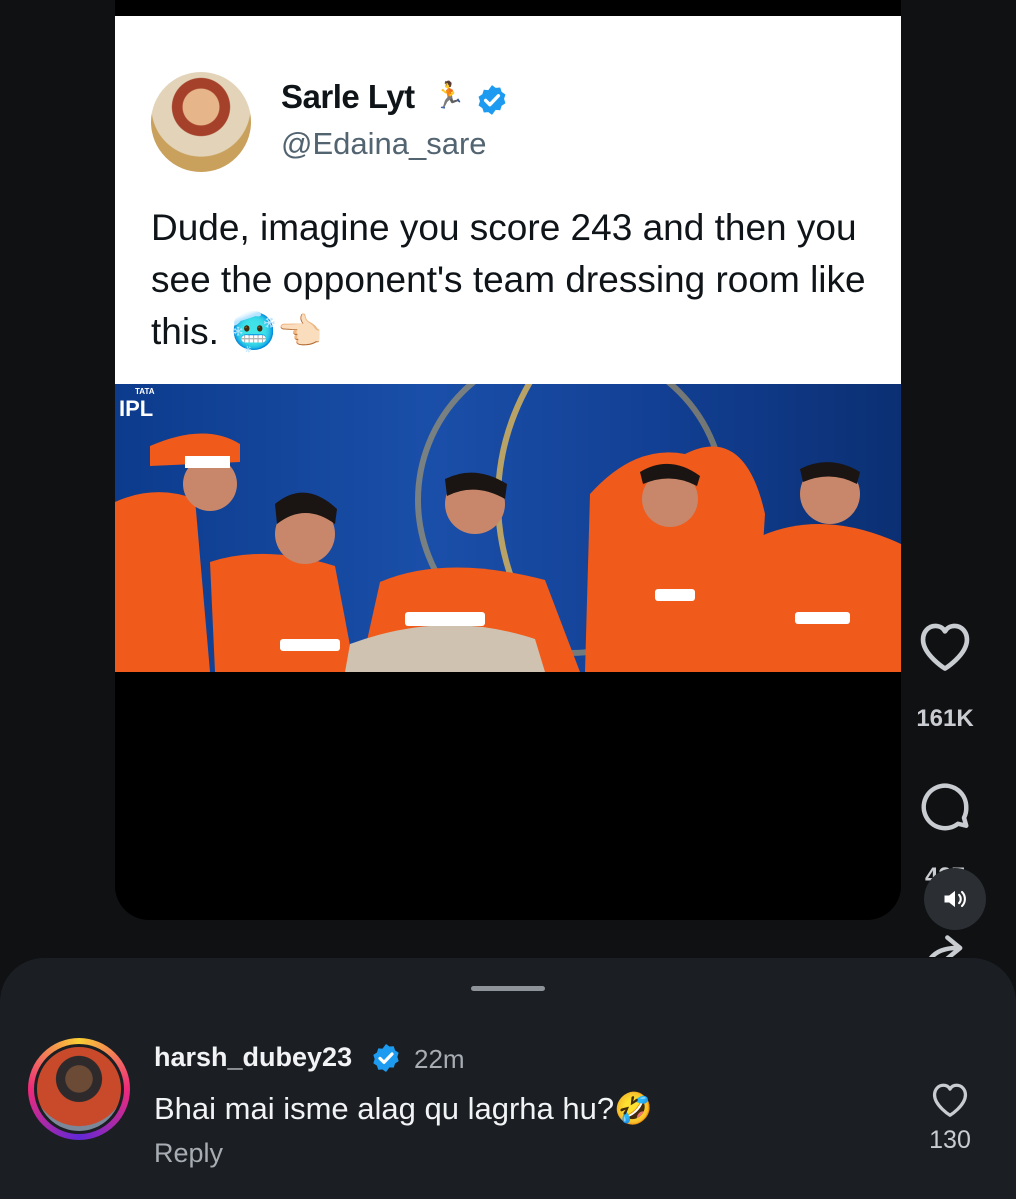  Describe the element at coordinates (950, 1140) in the screenshot. I see `comment-likes-count: 130` at that location.